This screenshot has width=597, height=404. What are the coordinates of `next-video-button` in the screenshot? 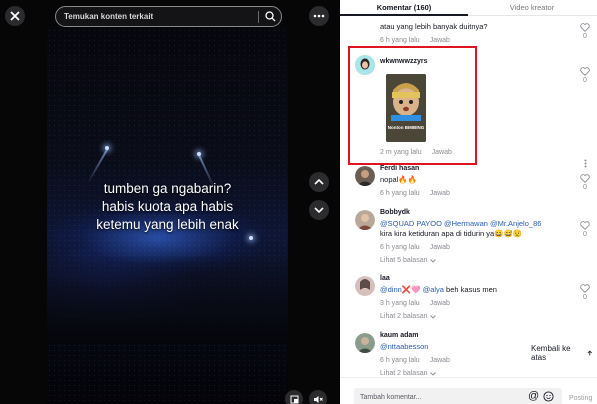 It's located at (319, 210).